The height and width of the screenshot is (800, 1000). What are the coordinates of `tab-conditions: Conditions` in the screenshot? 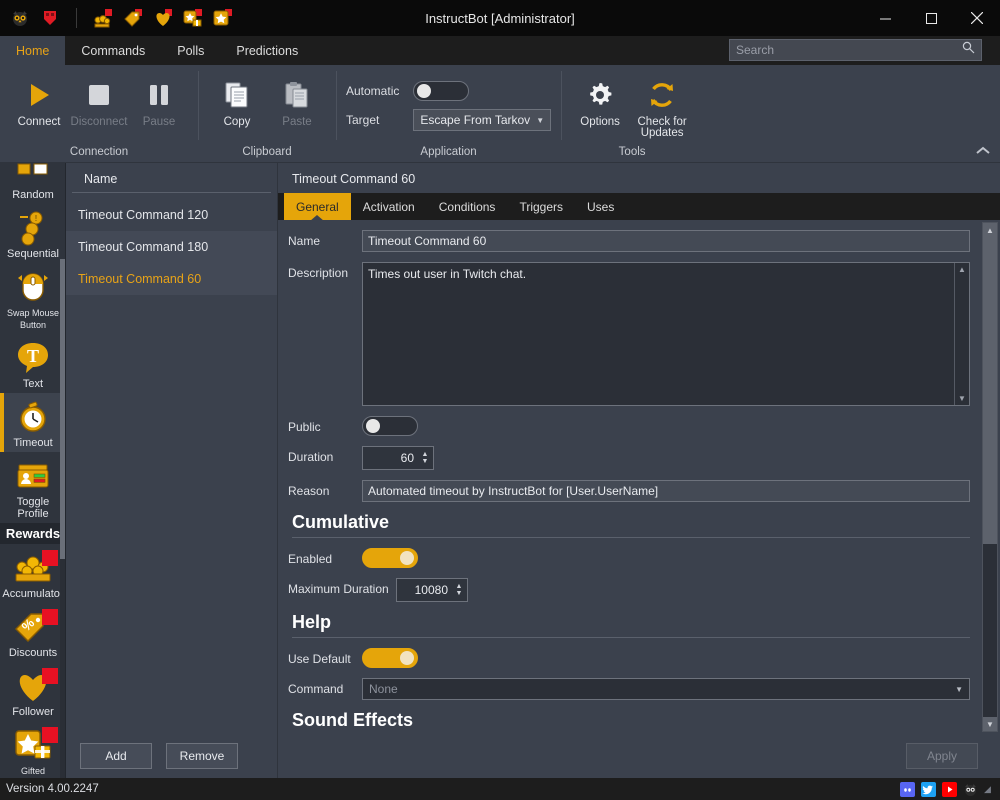 It's located at (467, 206).